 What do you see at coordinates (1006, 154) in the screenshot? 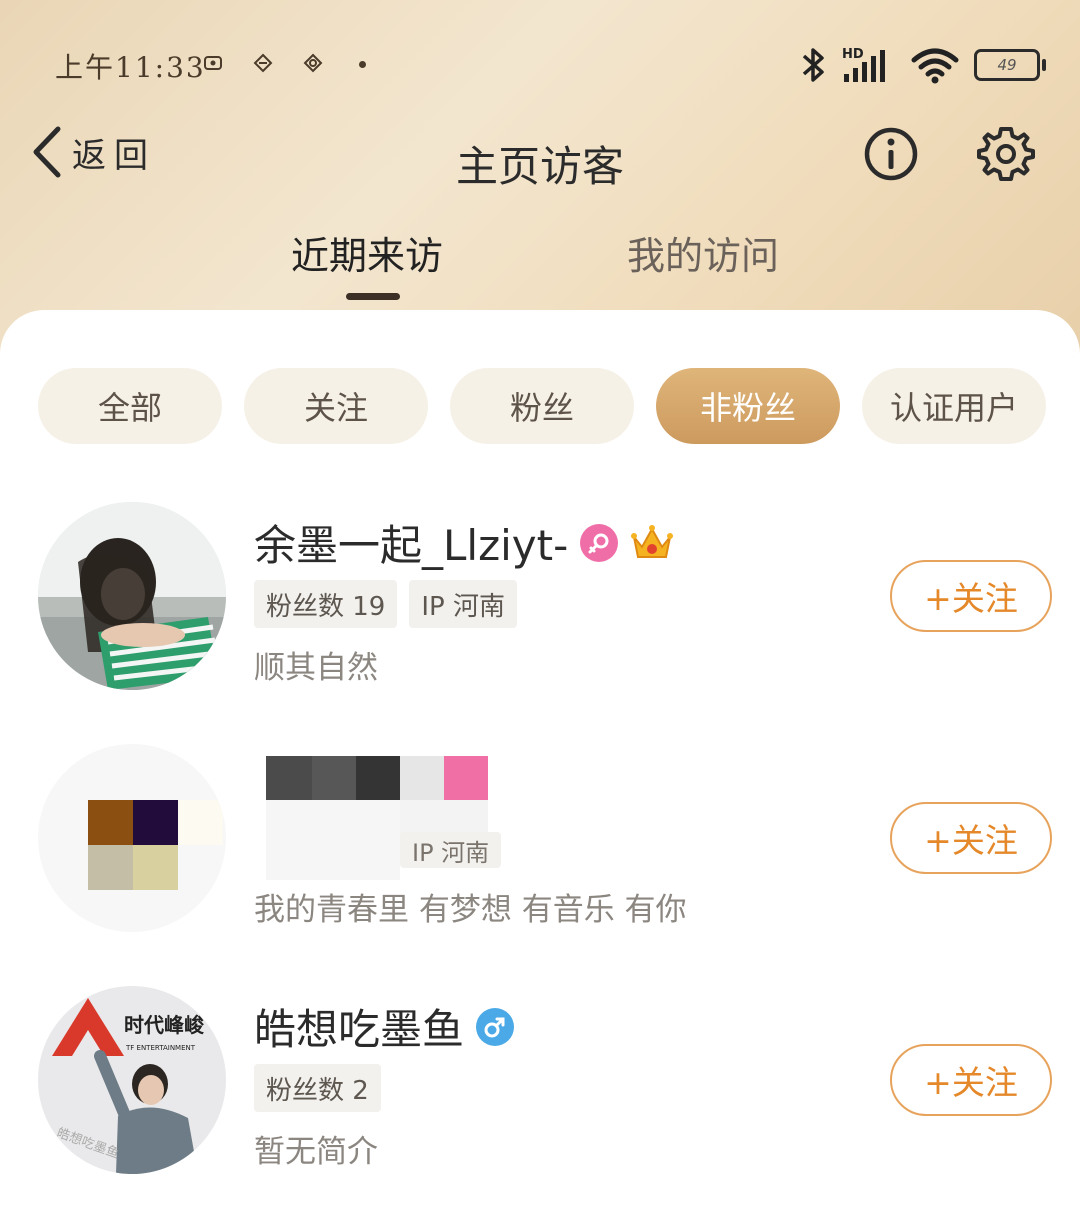
I see `gear-icon` at bounding box center [1006, 154].